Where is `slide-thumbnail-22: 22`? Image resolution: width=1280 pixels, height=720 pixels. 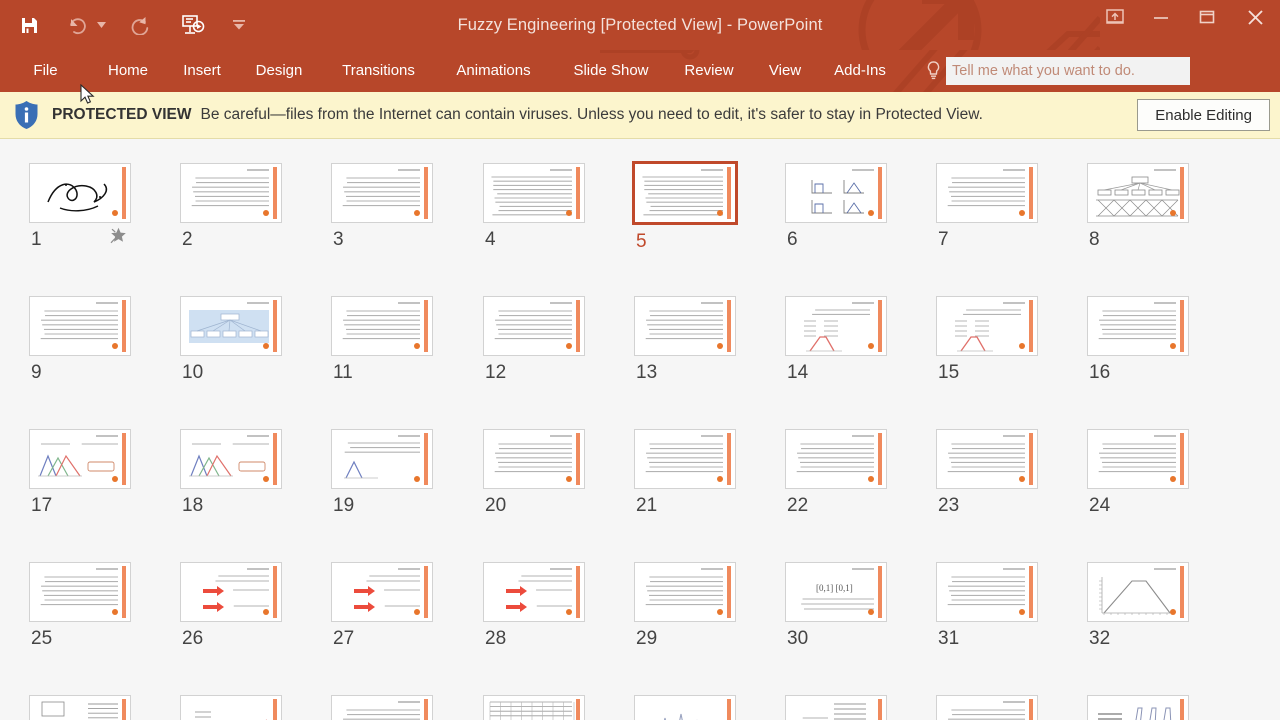 slide-thumbnail-22: 22 is located at coordinates (837, 473).